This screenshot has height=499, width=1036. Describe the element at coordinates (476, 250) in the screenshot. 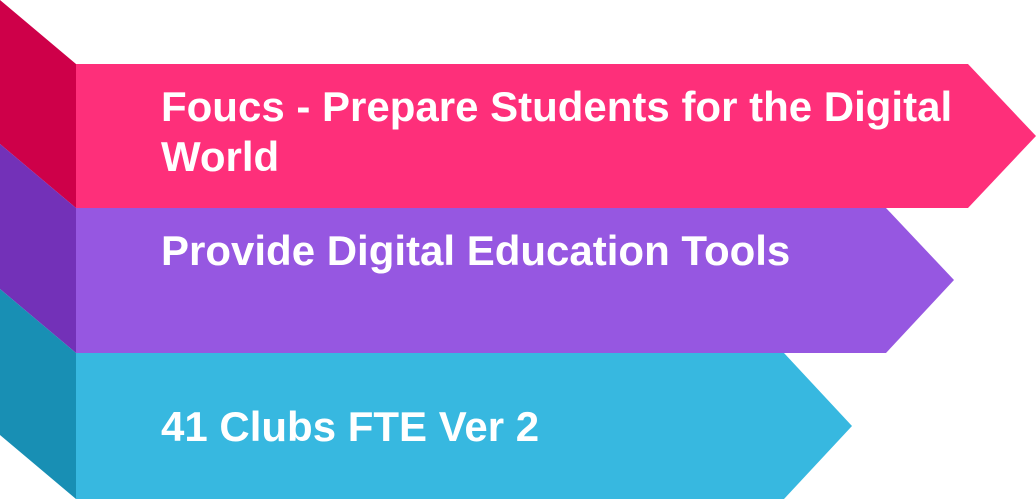

I see `step-2-label: Provide Digital Education Tools` at that location.